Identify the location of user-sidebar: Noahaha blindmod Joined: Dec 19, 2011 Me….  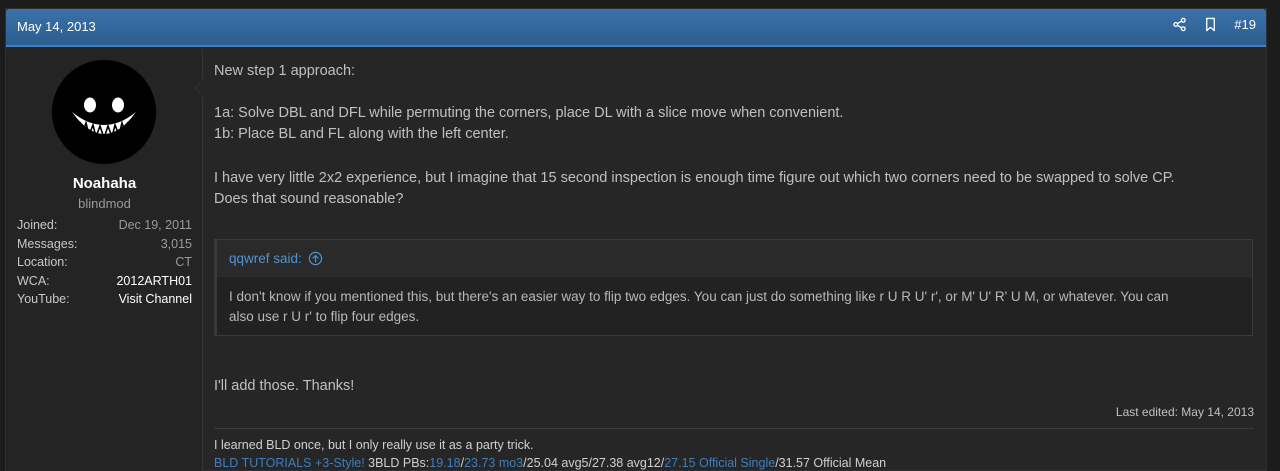
(104, 260).